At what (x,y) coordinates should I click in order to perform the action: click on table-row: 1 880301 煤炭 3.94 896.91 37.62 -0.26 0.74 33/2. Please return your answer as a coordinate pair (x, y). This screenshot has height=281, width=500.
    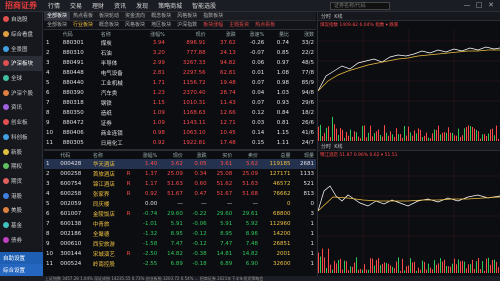
    Looking at the image, I should click on (180, 43).